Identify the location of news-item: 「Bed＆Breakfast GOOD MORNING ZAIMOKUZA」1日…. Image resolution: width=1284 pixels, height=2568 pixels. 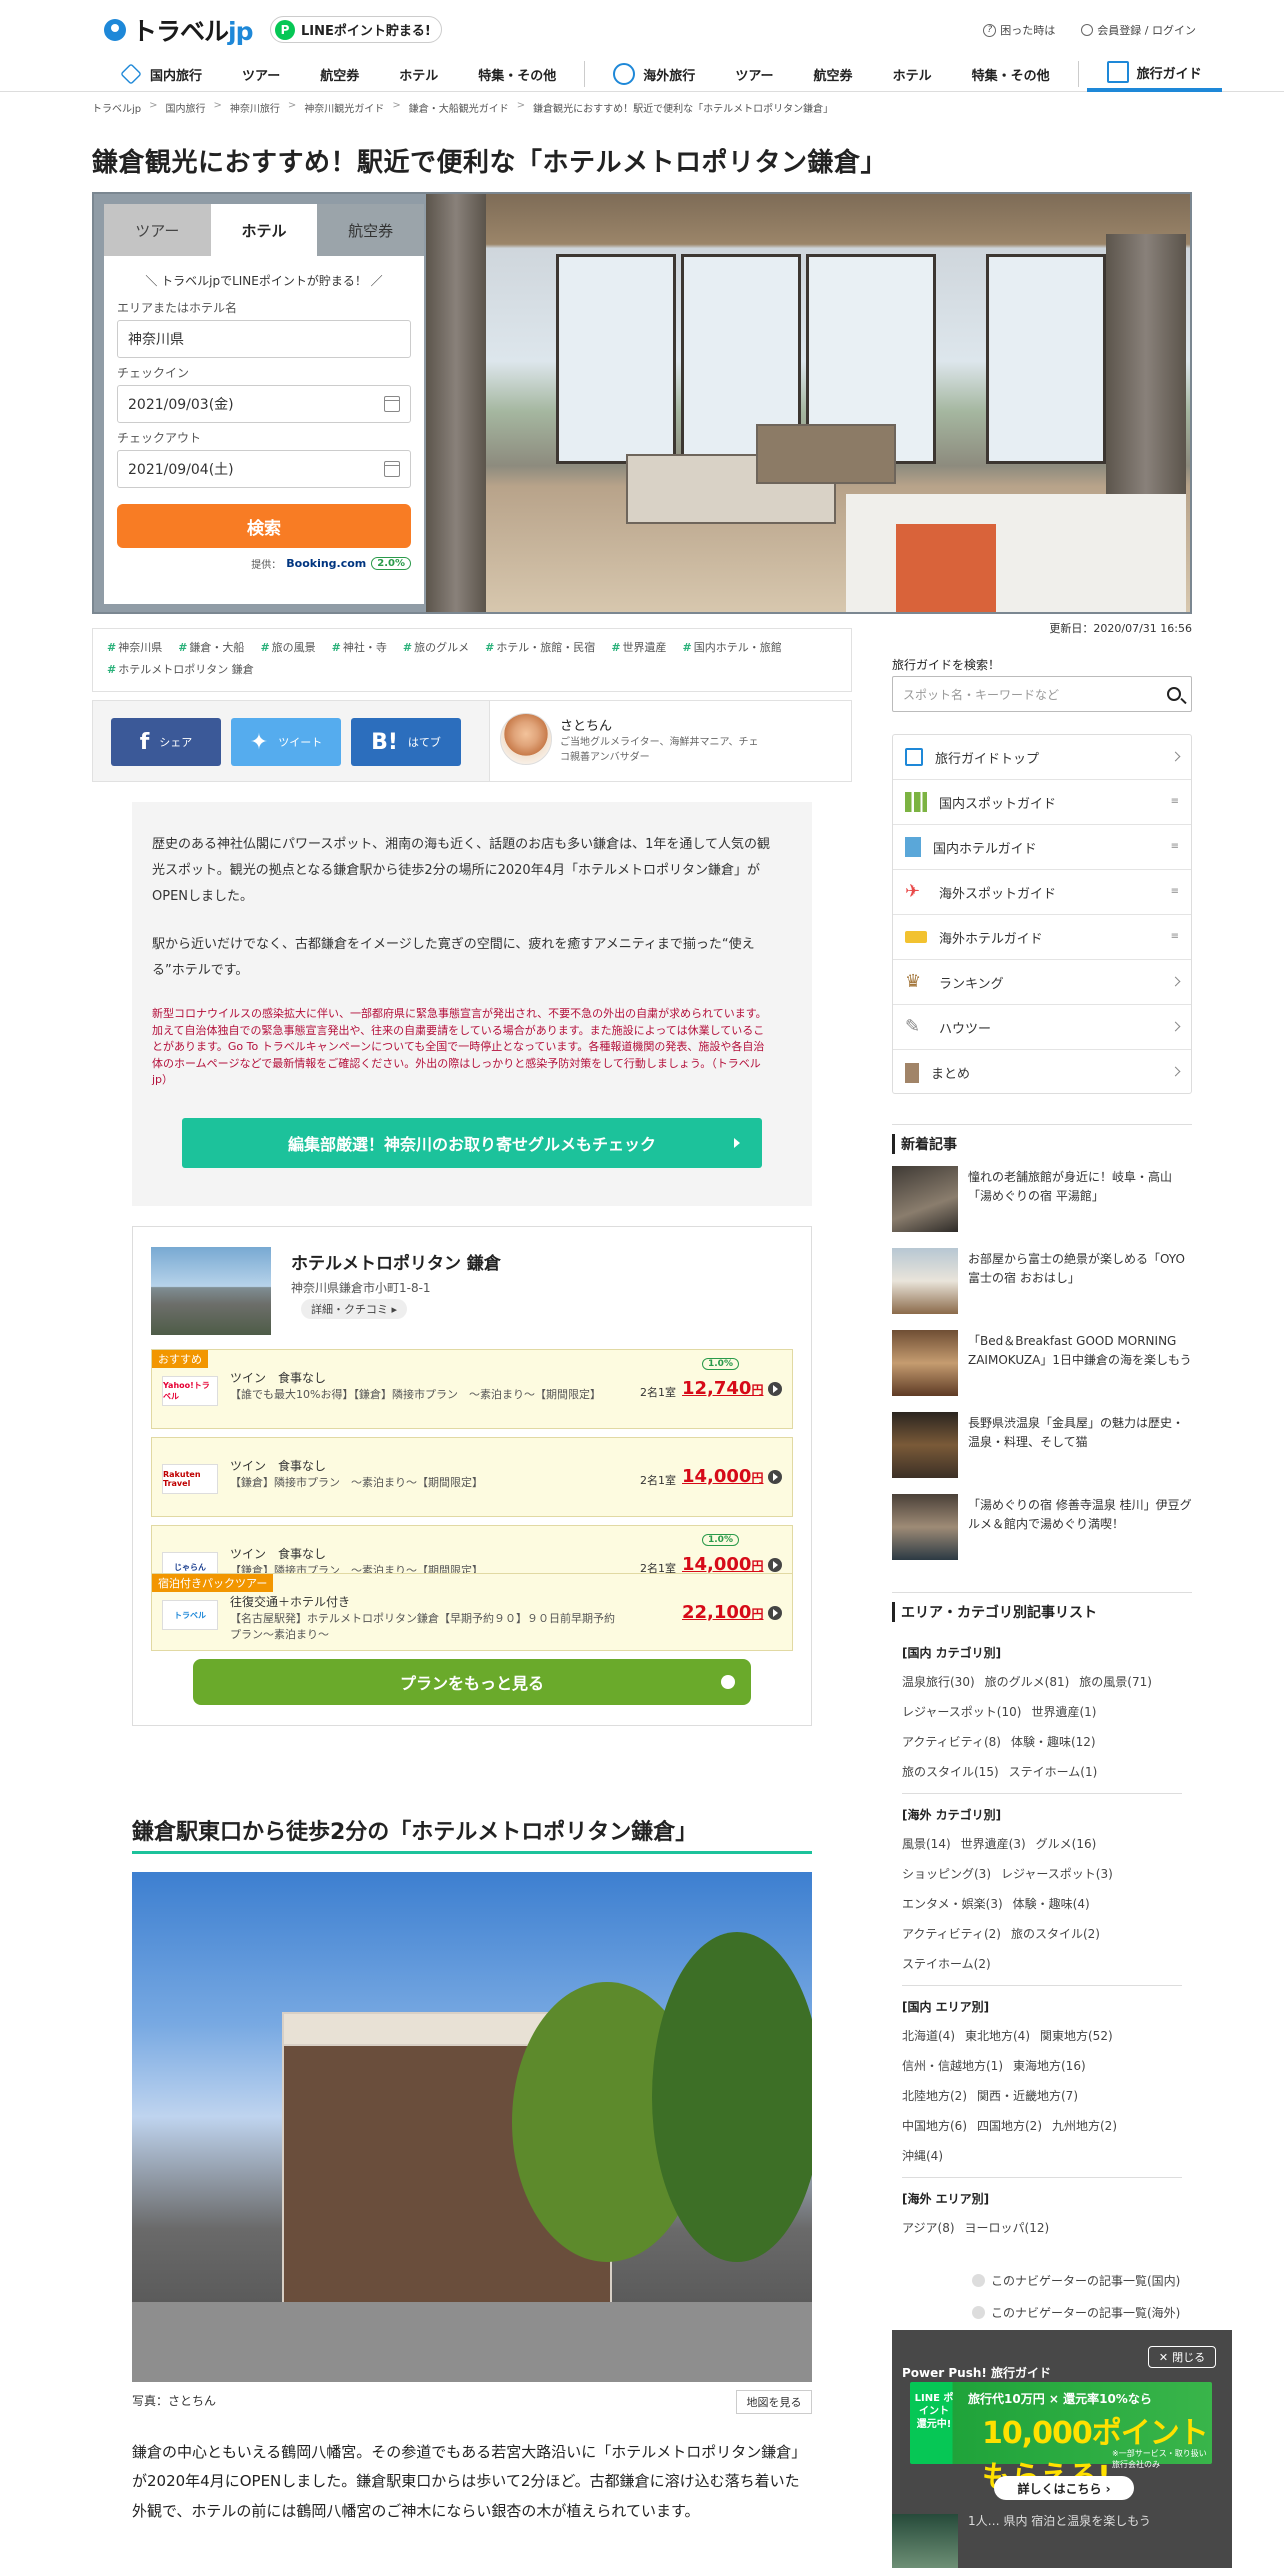
(1042, 1363).